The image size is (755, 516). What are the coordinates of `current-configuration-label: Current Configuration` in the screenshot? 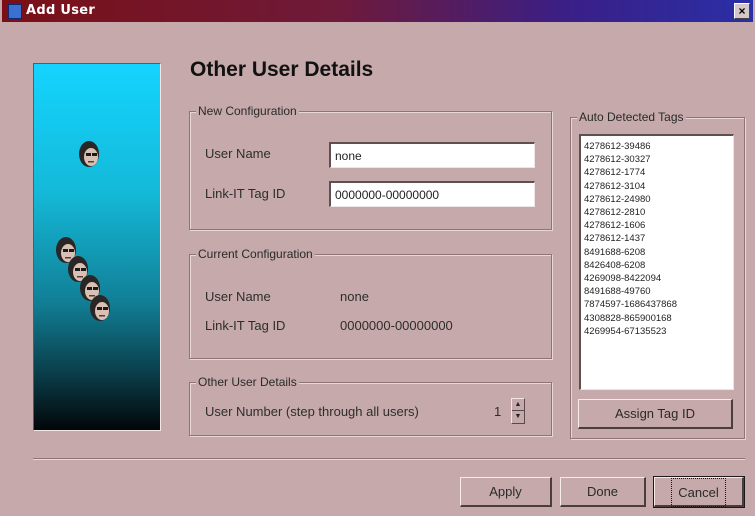 It's located at (255, 254).